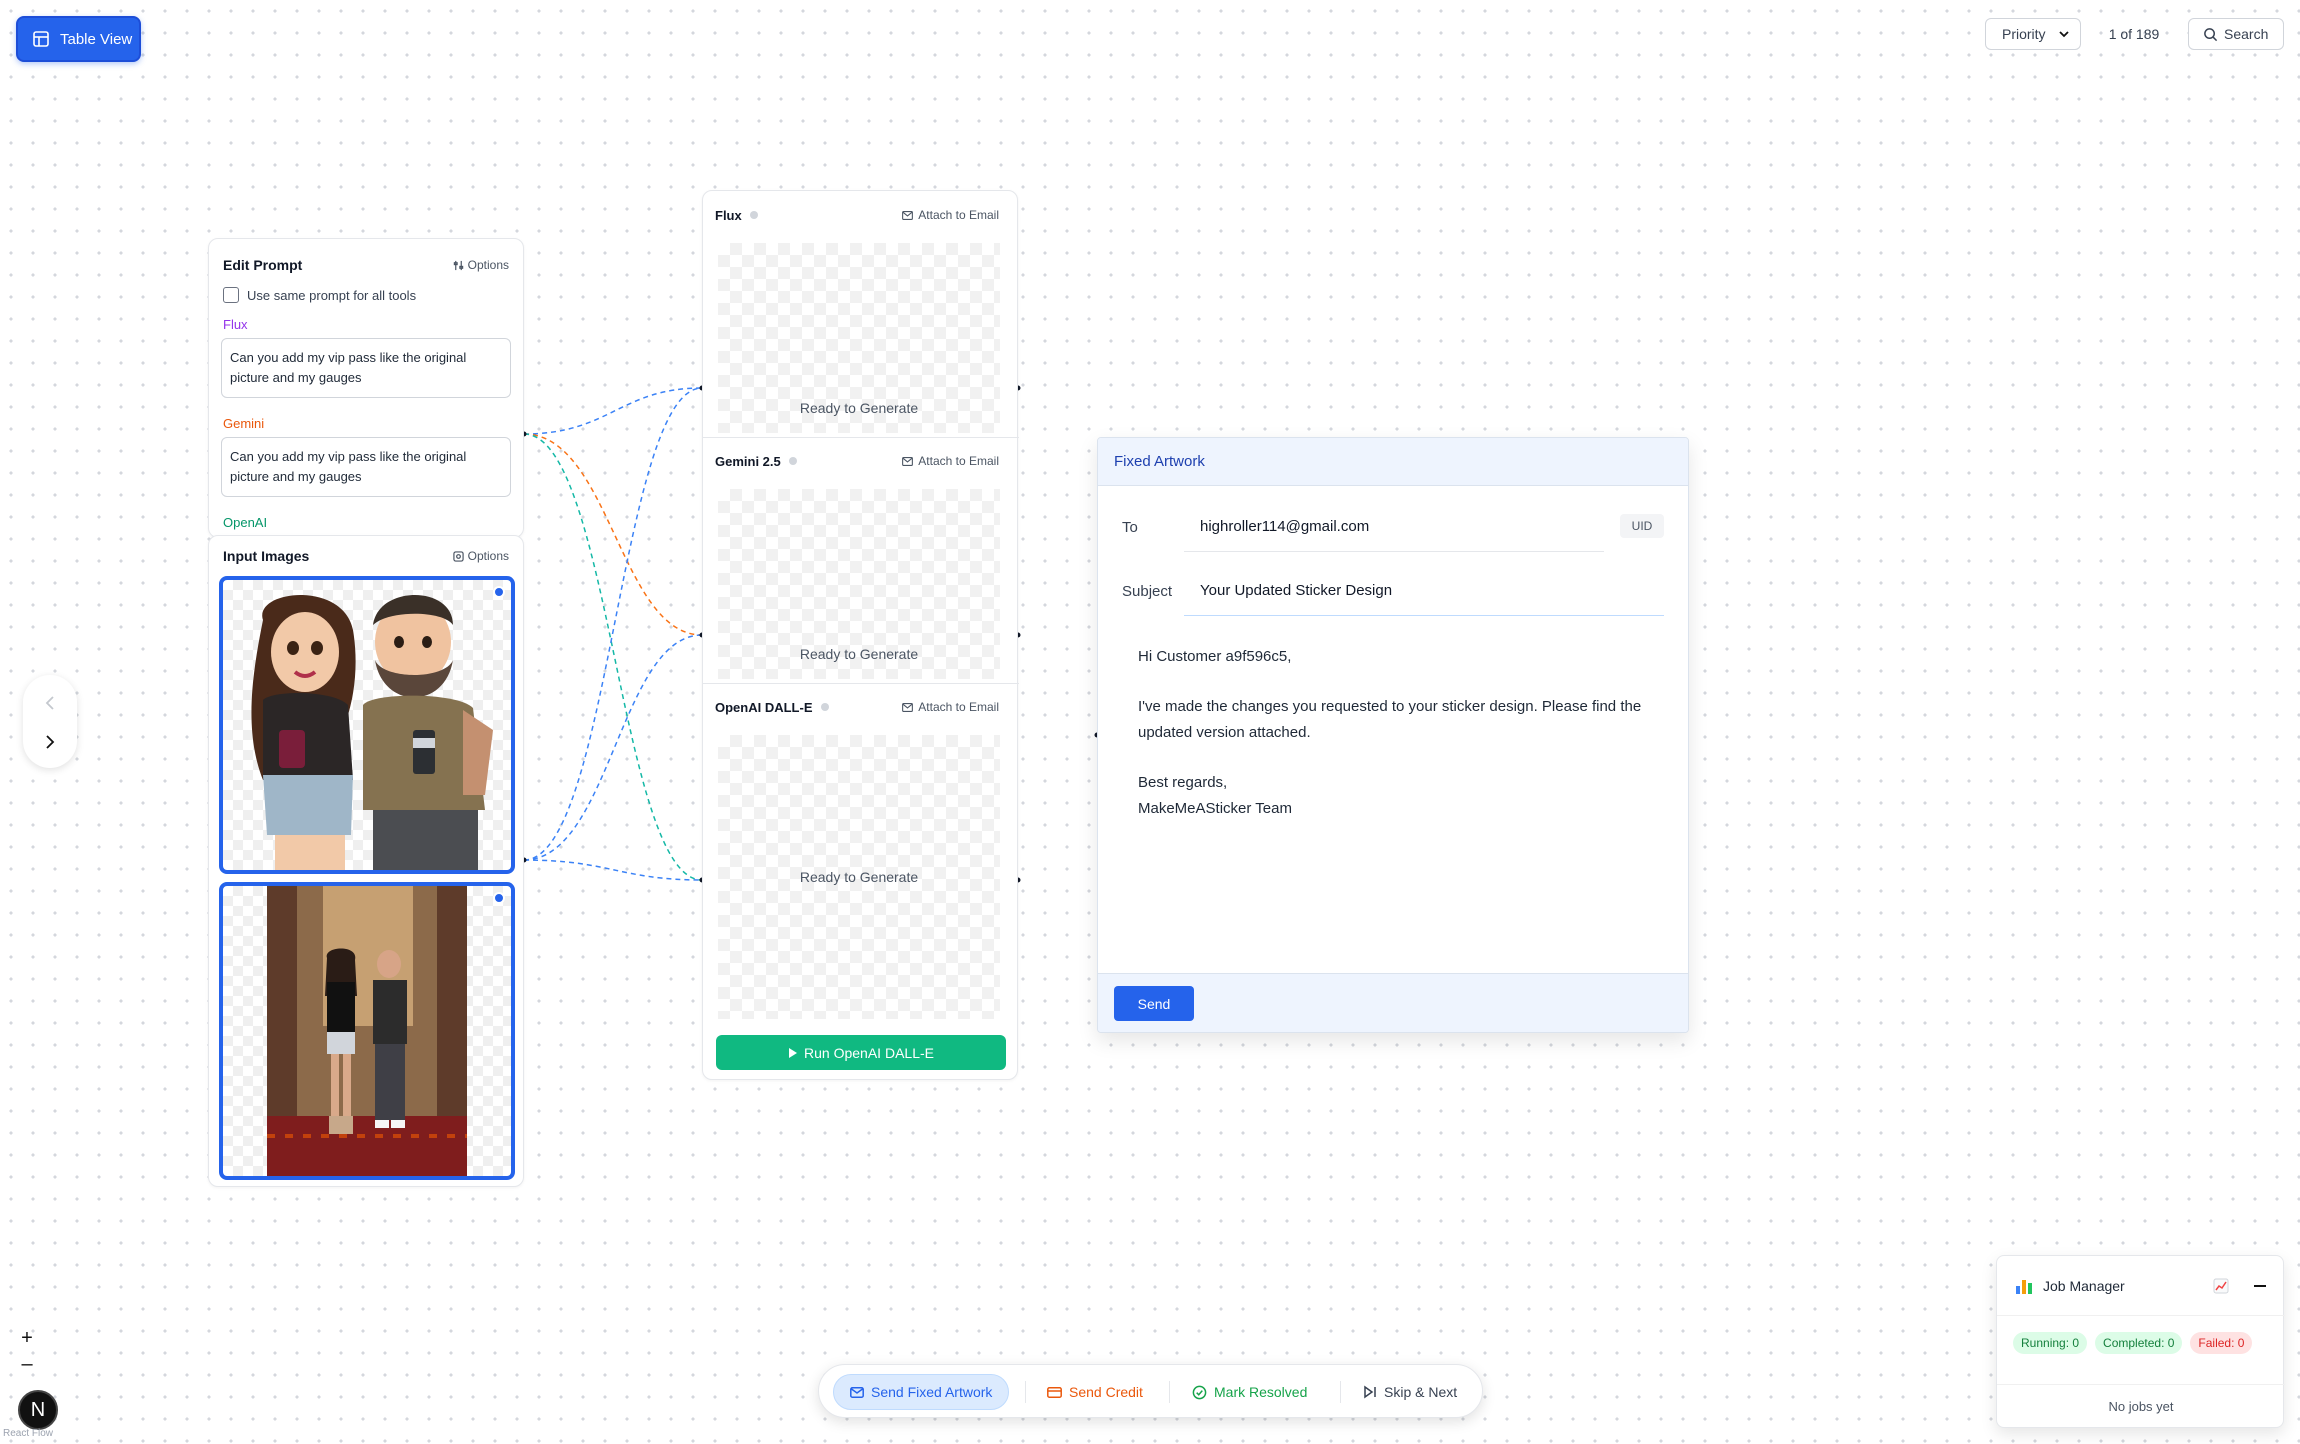 The height and width of the screenshot is (1444, 2300). I want to click on running-count-badge: Running: 0, so click(2050, 1343).